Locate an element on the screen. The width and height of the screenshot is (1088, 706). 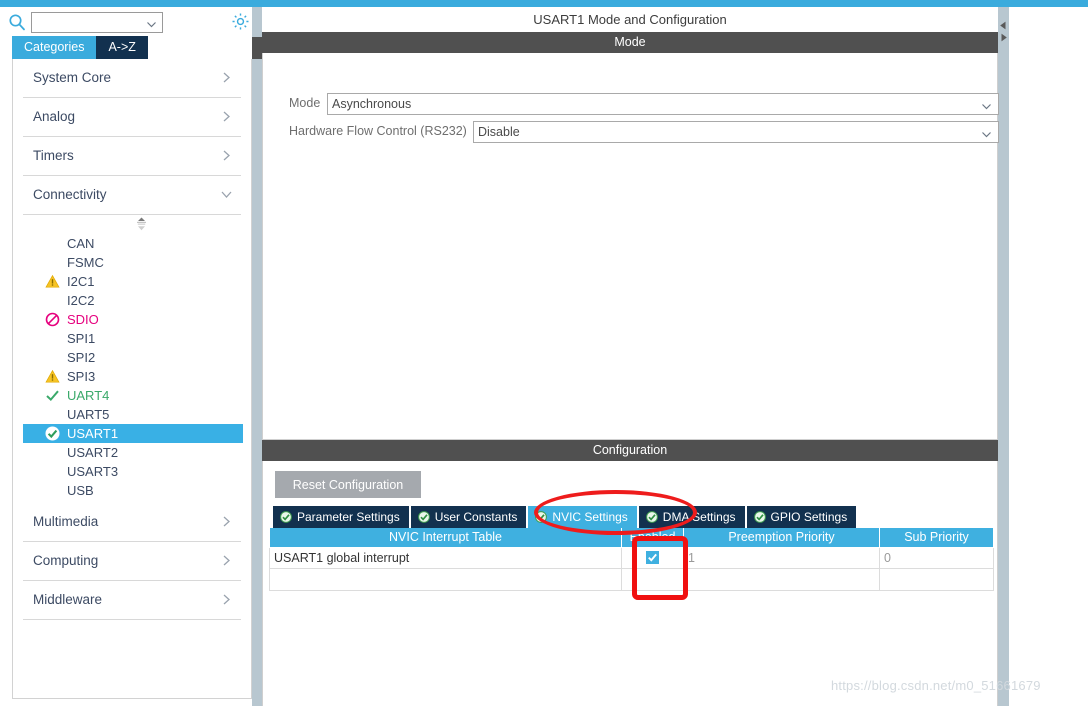
tab-parameter-settings: Parameter Settings is located at coordinates (341, 517).